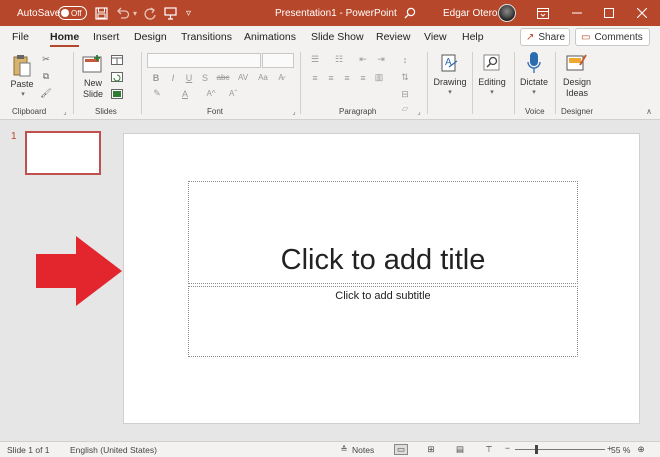 Image resolution: width=660 pixels, height=457 pixels. What do you see at coordinates (337, 38) in the screenshot?
I see `tab-slide-show: Slide Show` at bounding box center [337, 38].